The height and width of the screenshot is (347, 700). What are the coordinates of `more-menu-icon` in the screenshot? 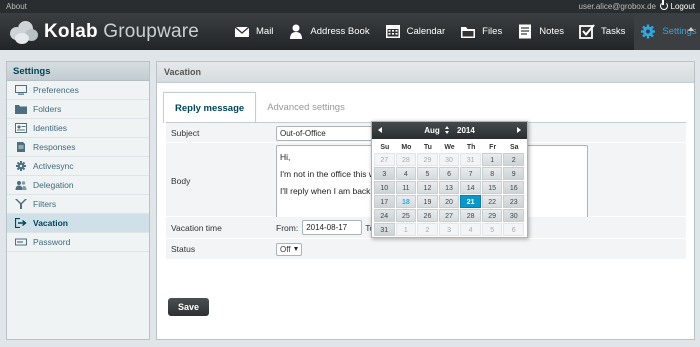 It's located at (691, 29).